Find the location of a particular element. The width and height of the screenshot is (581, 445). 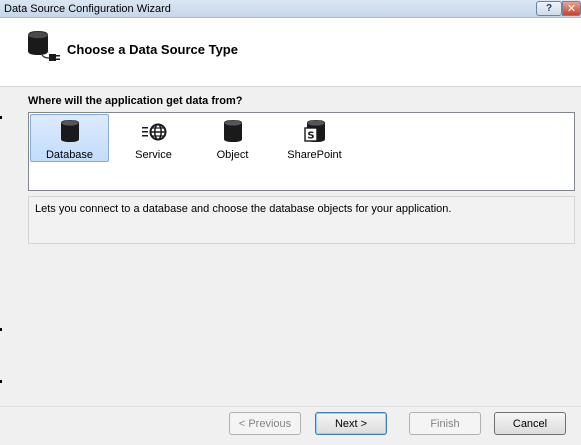

close-icon: ✕ is located at coordinates (571, 9).